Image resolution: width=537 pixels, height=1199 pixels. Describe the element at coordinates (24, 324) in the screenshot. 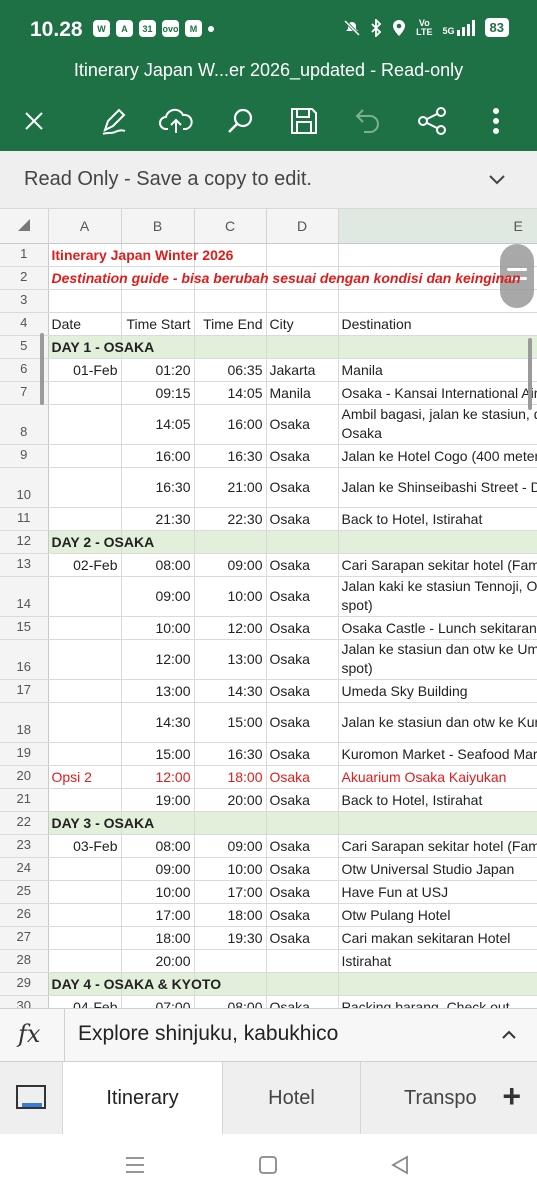

I see `row-header: 4` at that location.